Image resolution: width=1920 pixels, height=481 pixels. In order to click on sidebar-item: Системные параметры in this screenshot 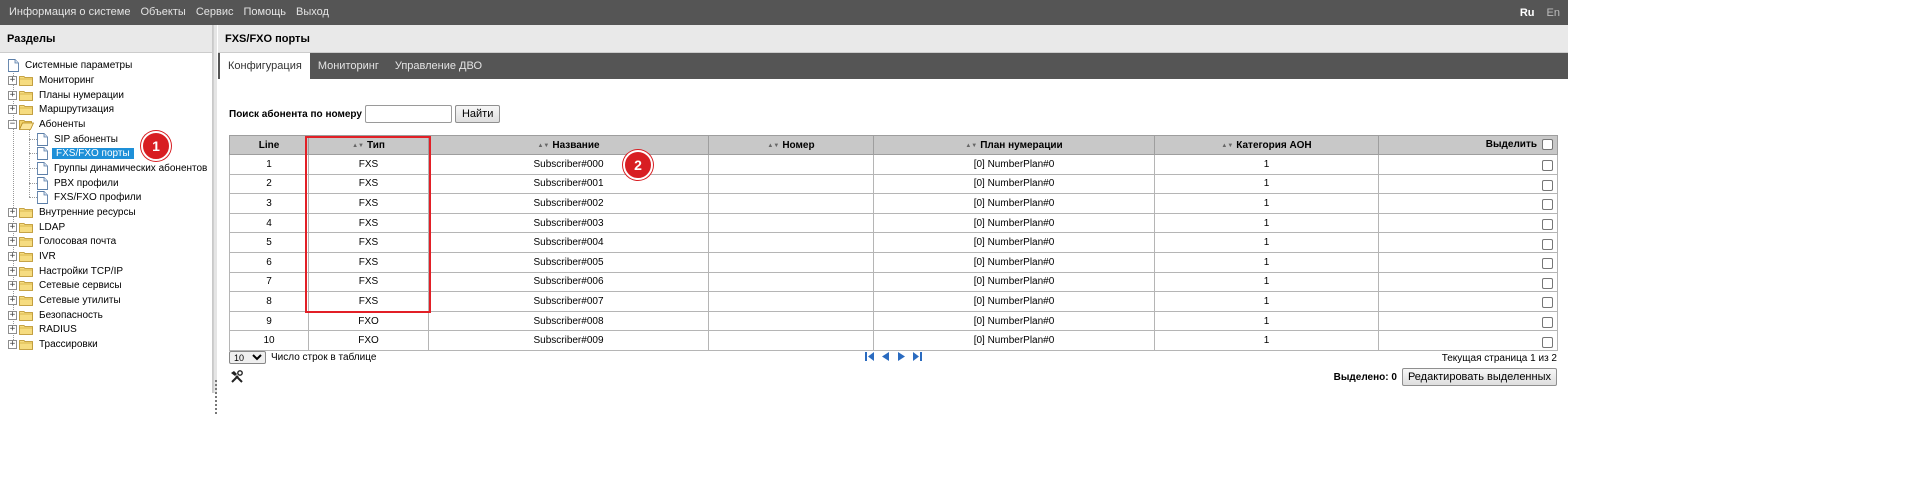, I will do `click(71, 65)`.